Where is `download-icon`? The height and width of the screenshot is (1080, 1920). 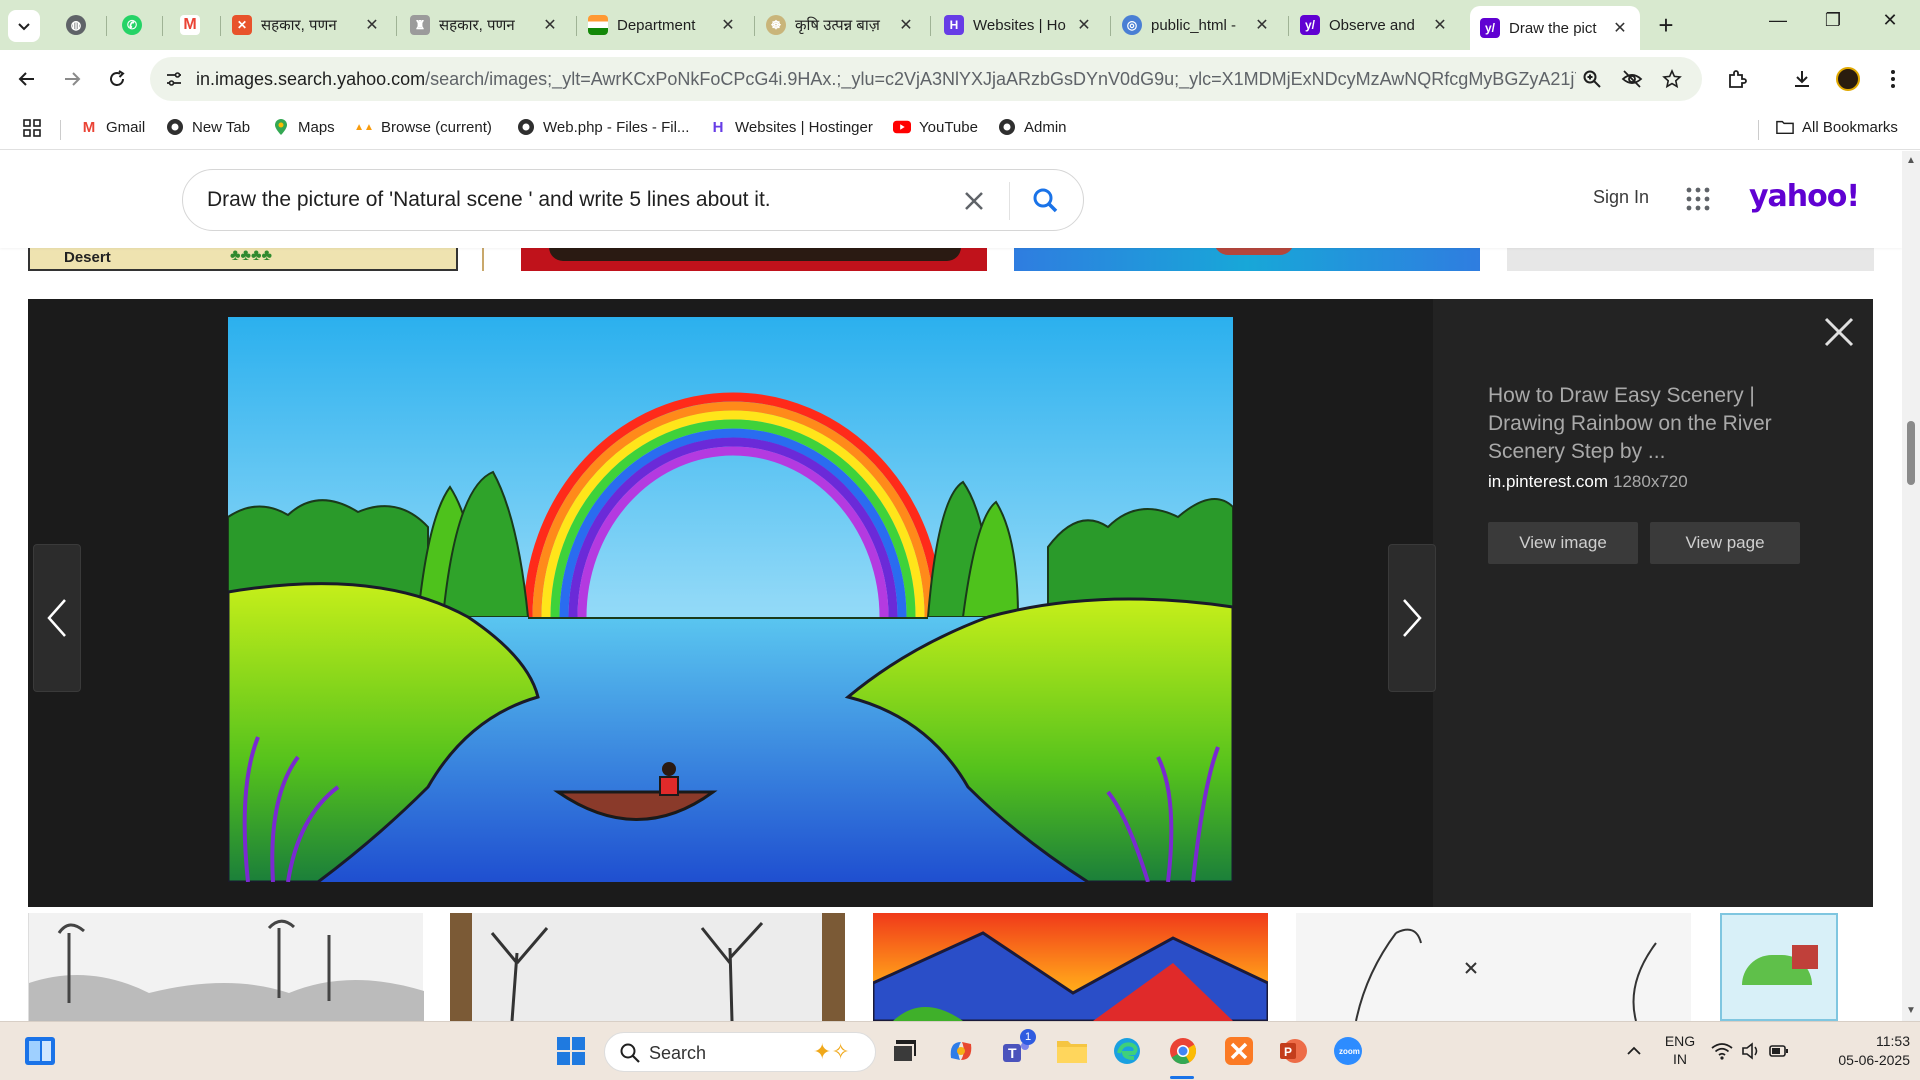 download-icon is located at coordinates (1802, 79).